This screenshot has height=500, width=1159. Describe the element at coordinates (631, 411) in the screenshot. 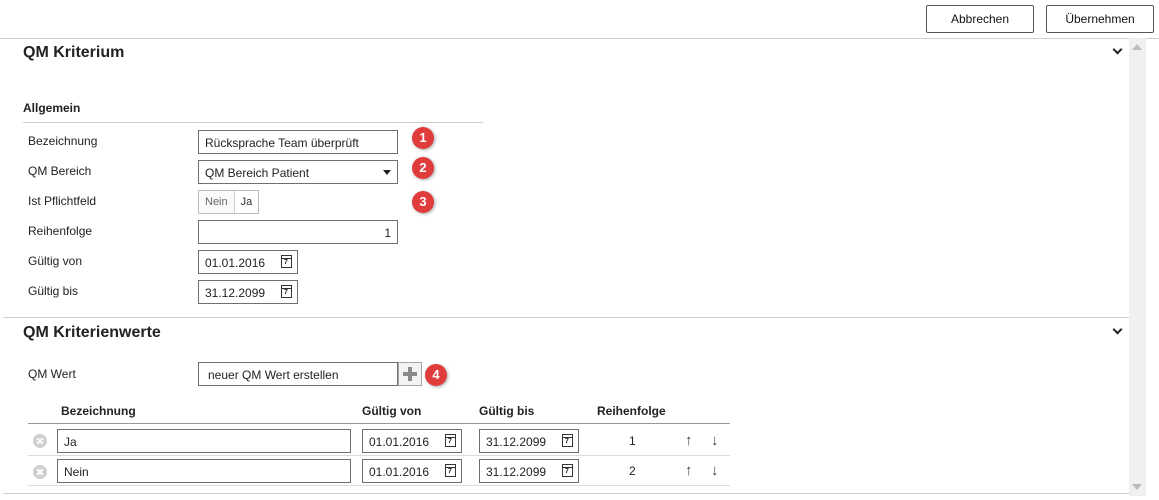

I see `column-header-reihenfolge: Reihenfolge` at that location.